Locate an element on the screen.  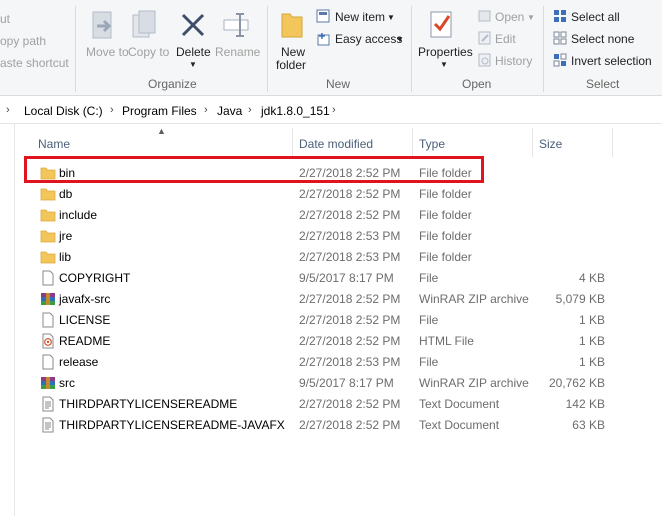
file-row: LICENSE 2/27/2018 2:52 PM File 1 KB is located at coordinates (318, 319).